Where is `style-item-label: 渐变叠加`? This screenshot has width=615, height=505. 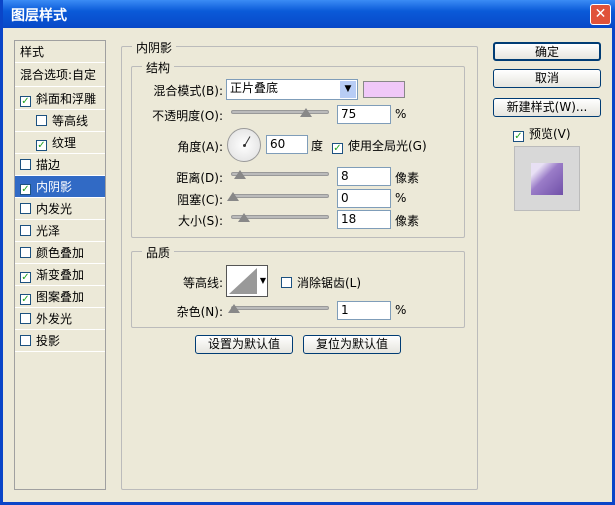
style-item-label: 渐变叠加 is located at coordinates (60, 275).